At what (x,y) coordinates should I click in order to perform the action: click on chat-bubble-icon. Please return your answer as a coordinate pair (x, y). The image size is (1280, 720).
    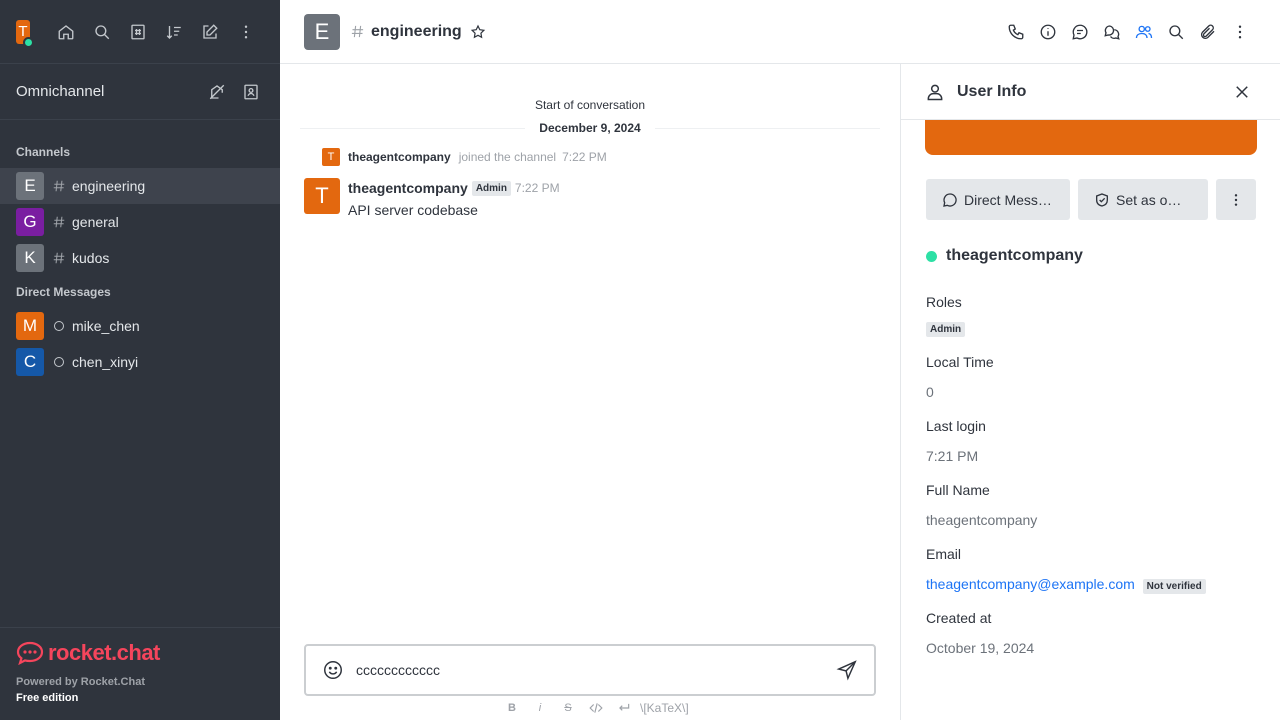
    Looking at the image, I should click on (950, 200).